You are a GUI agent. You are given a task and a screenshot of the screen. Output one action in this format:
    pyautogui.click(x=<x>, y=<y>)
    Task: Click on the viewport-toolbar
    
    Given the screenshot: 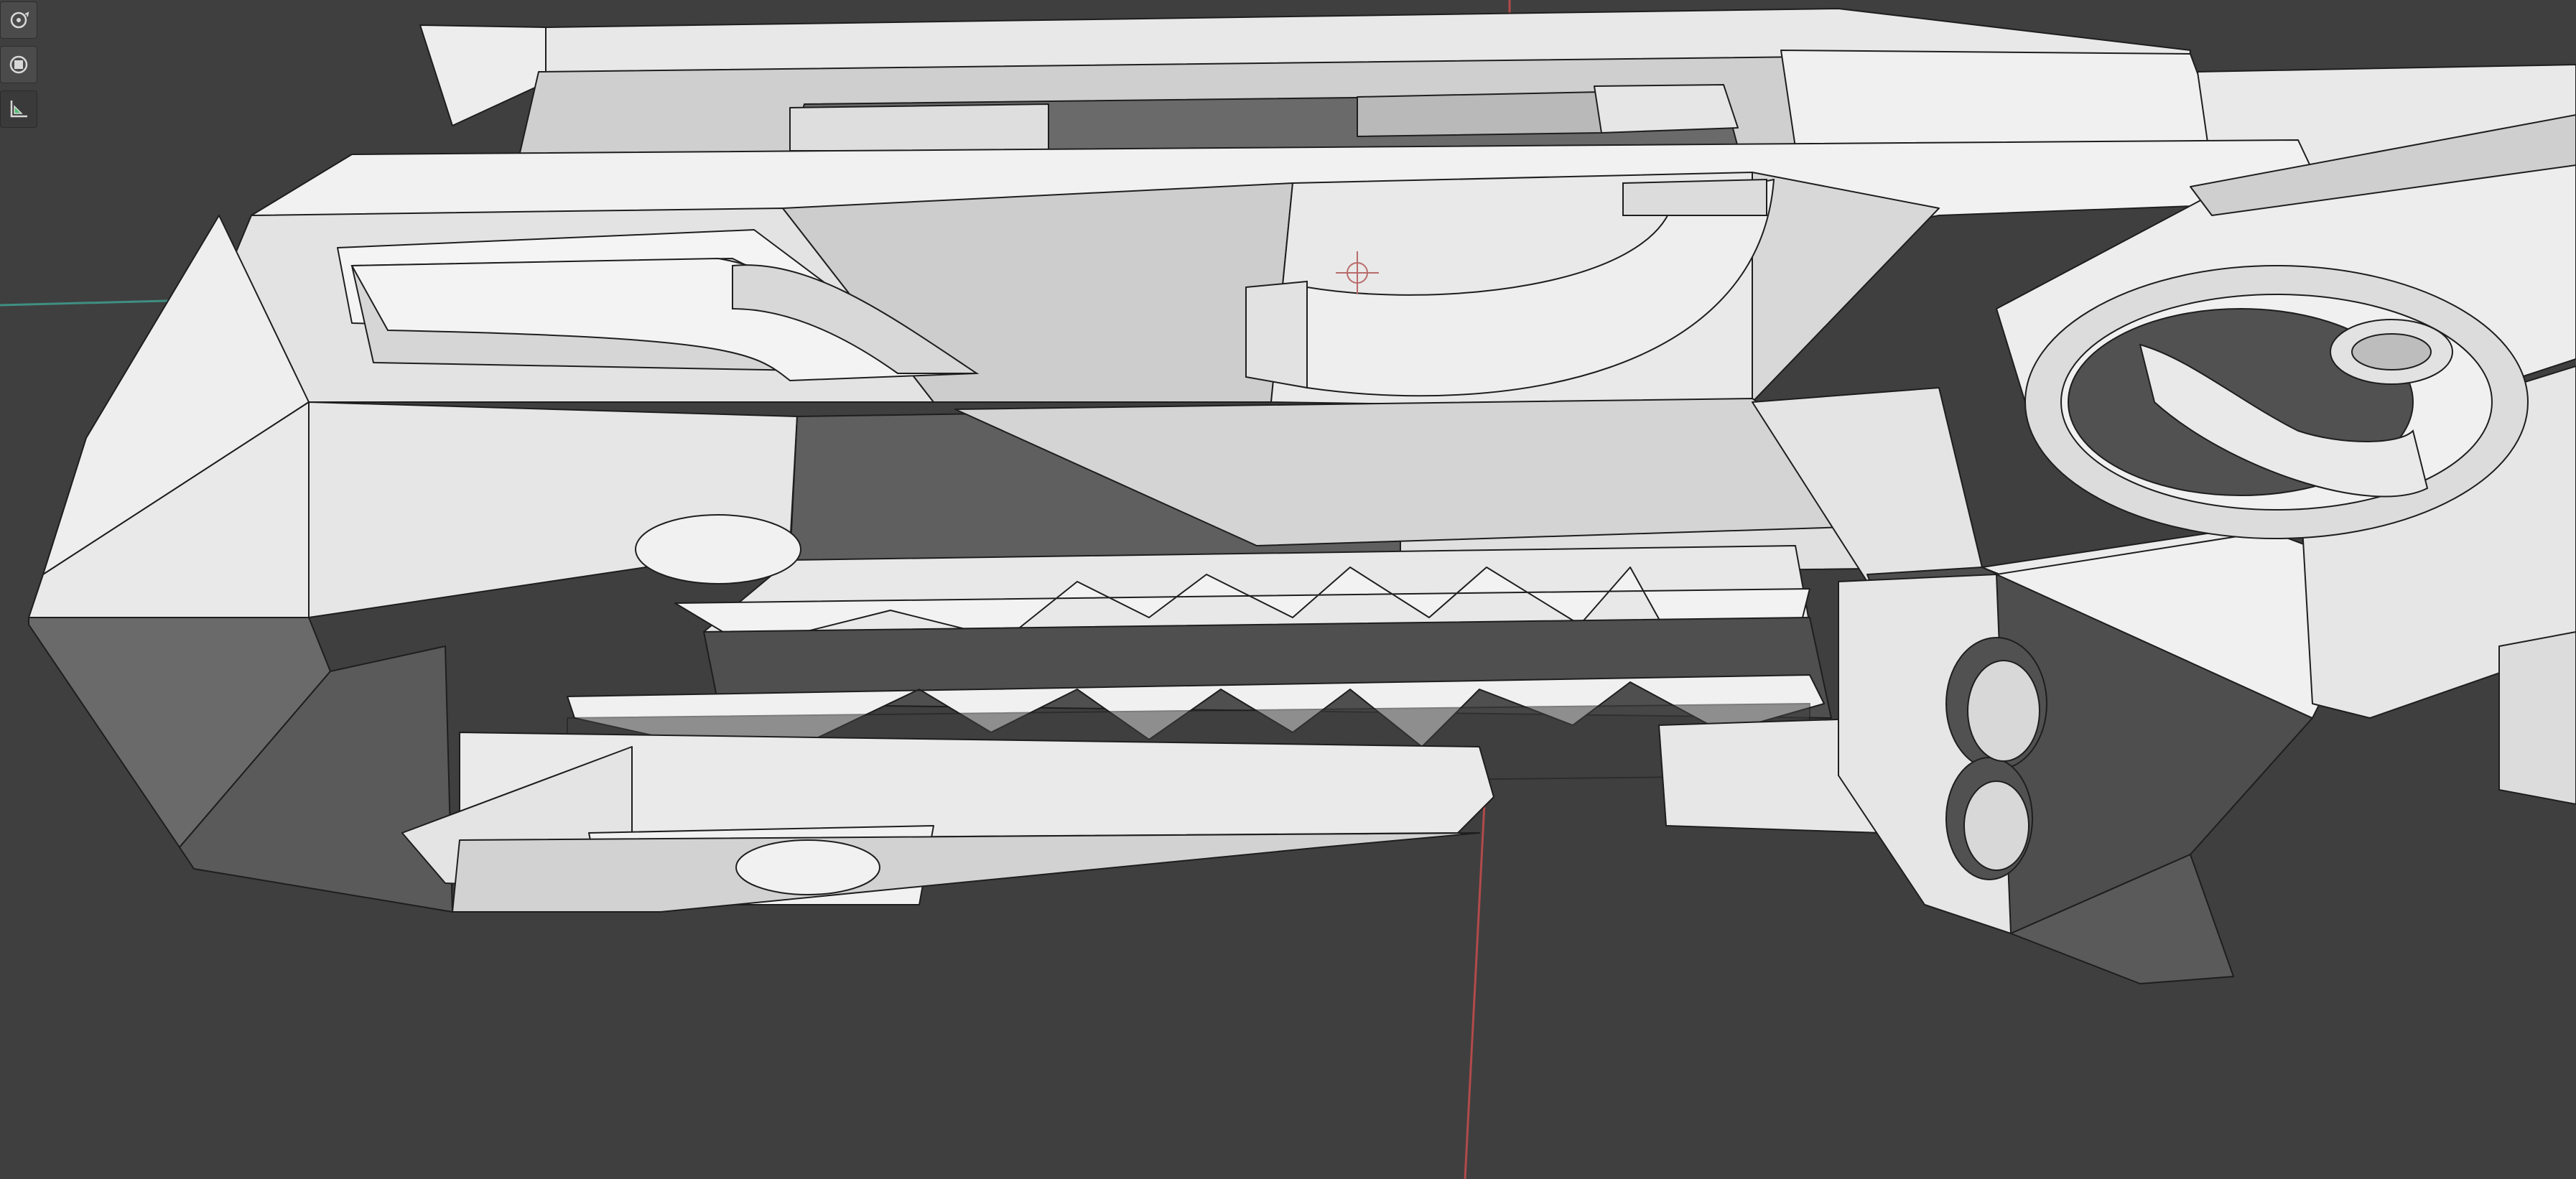 What is the action you would take?
    pyautogui.click(x=19, y=64)
    